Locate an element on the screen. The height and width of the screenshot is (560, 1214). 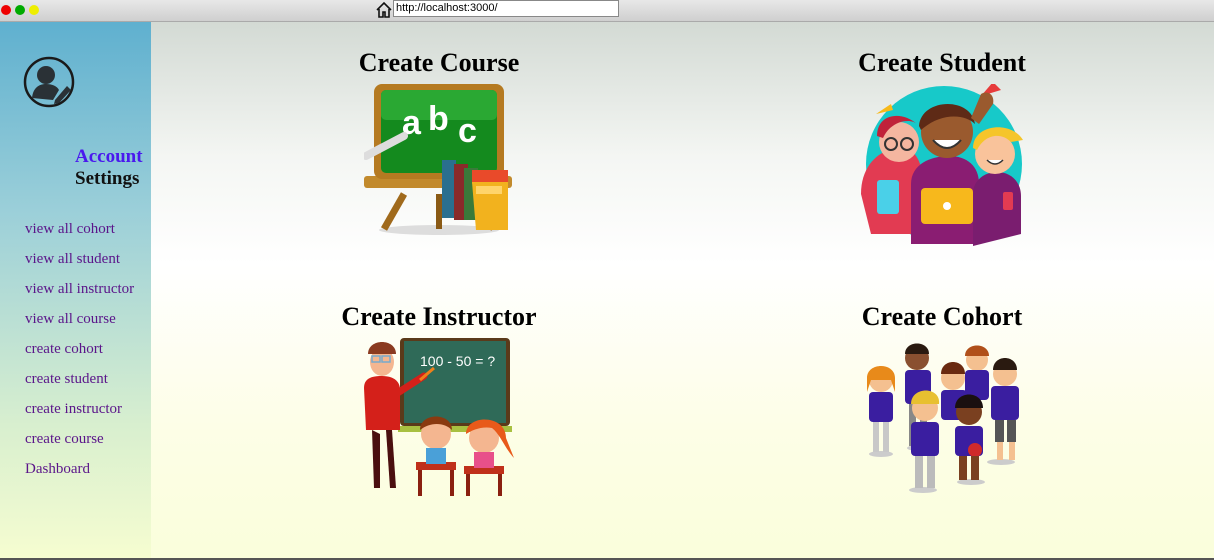
create-cohort-title: Create Cohort is located at coordinates (942, 317).